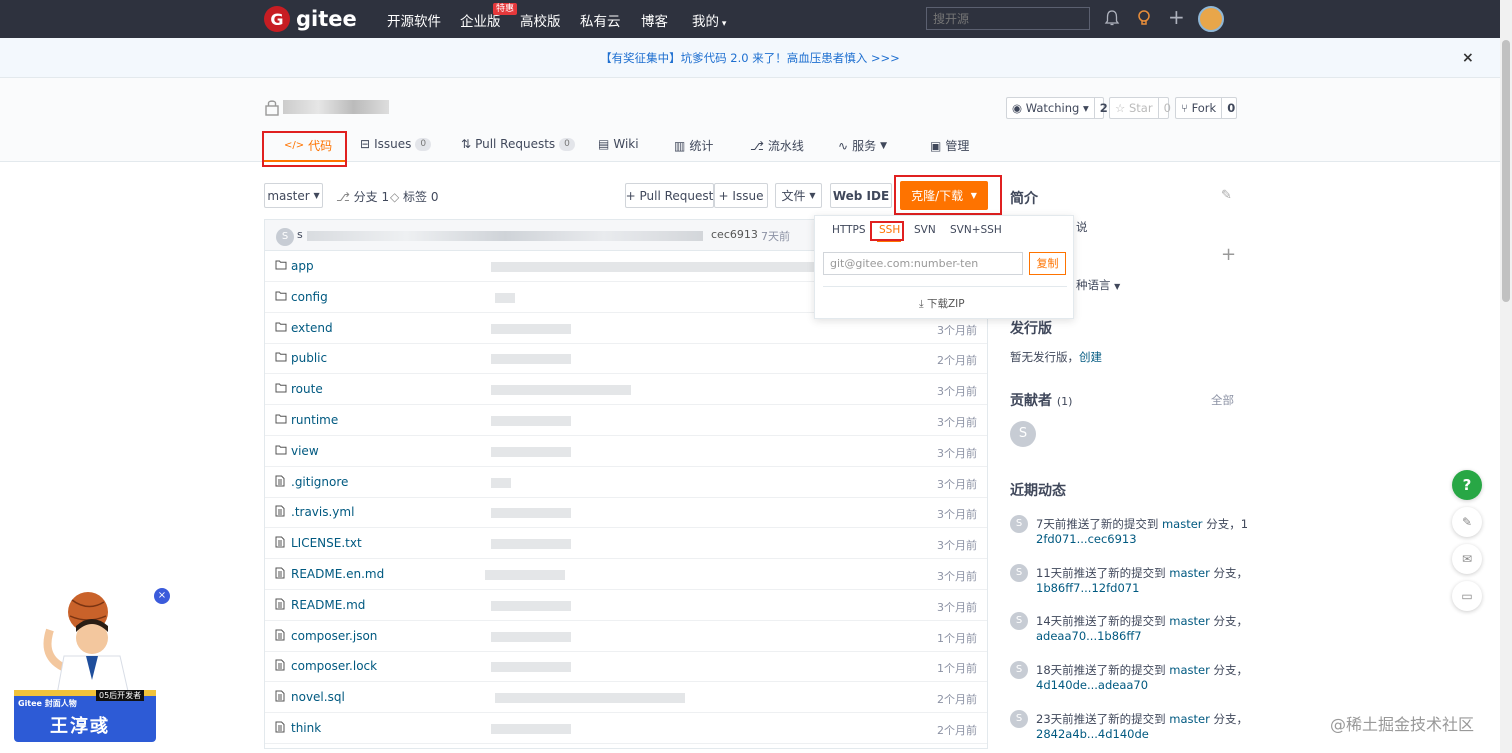 The width and height of the screenshot is (1512, 753). I want to click on file-name: README.en.md, so click(337, 574).